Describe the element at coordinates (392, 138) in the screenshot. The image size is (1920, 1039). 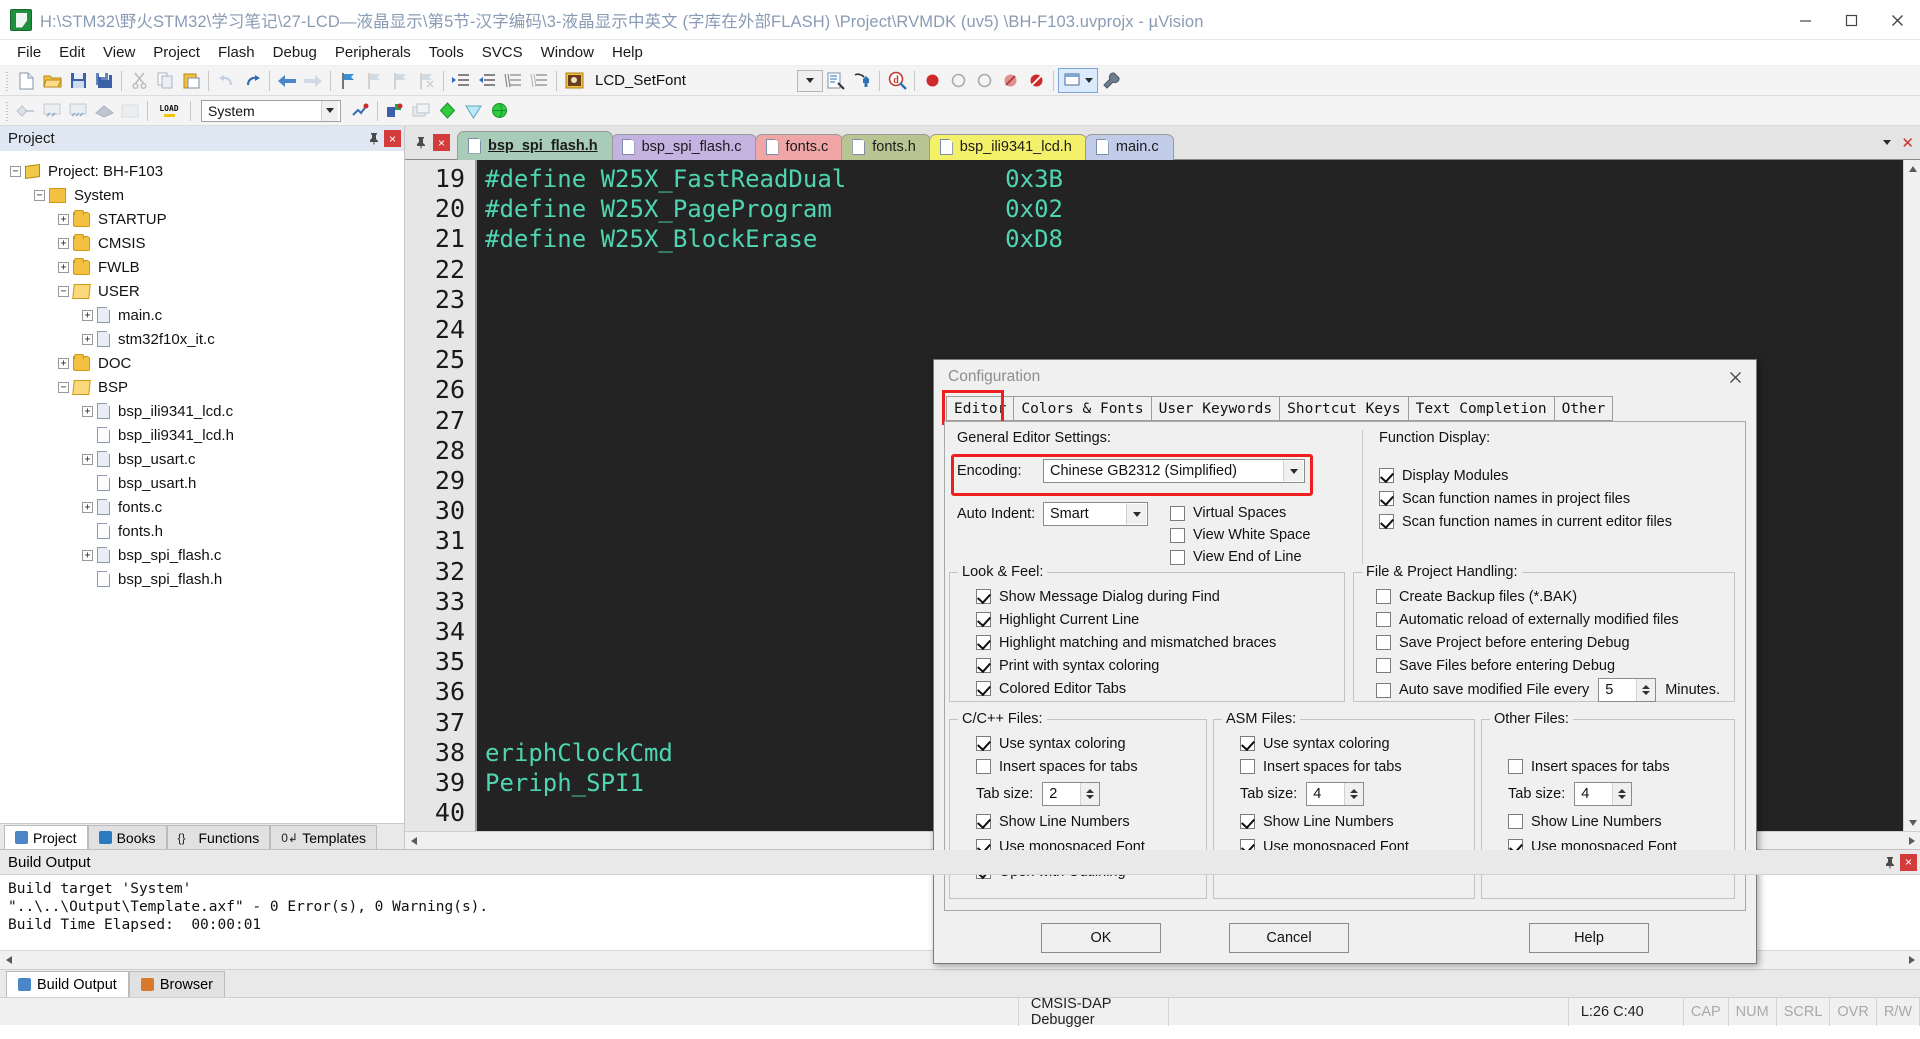
I see `close-icon: ×` at that location.